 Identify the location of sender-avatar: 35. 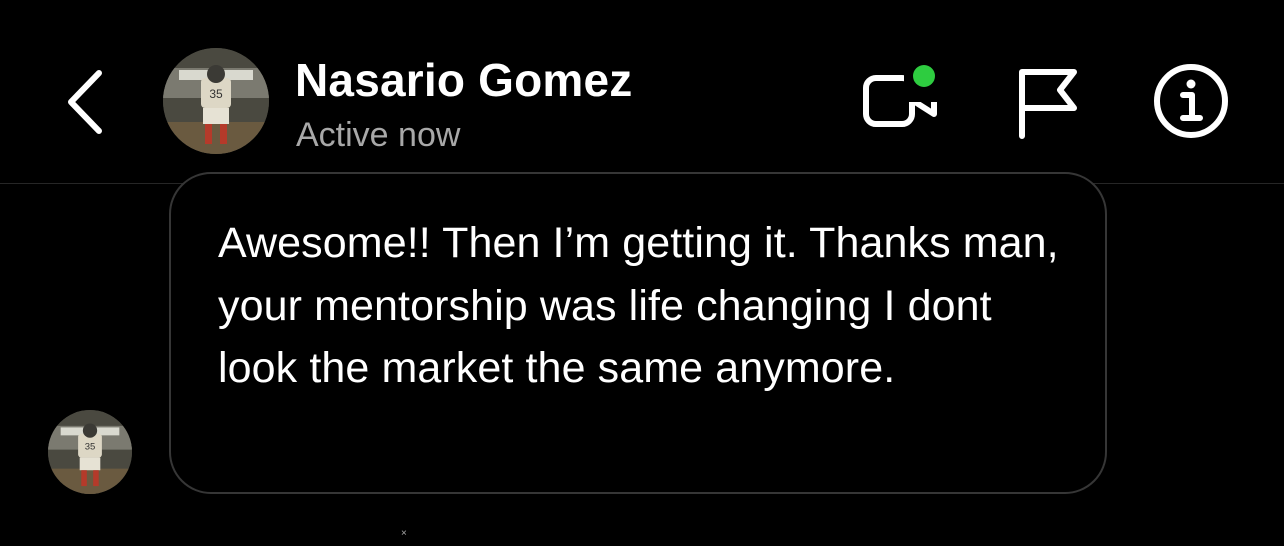
(90, 452).